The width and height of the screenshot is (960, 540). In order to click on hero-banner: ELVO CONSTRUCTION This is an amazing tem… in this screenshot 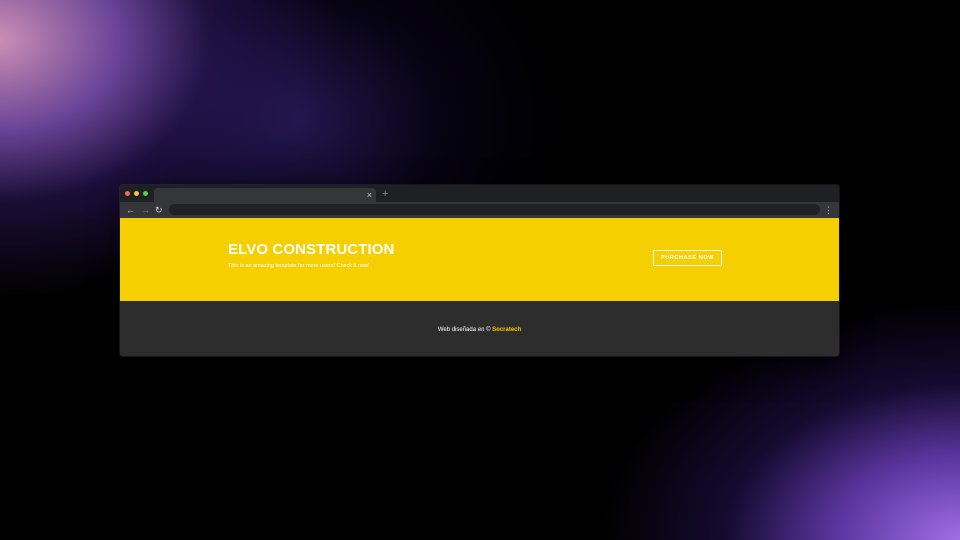, I will do `click(479, 259)`.